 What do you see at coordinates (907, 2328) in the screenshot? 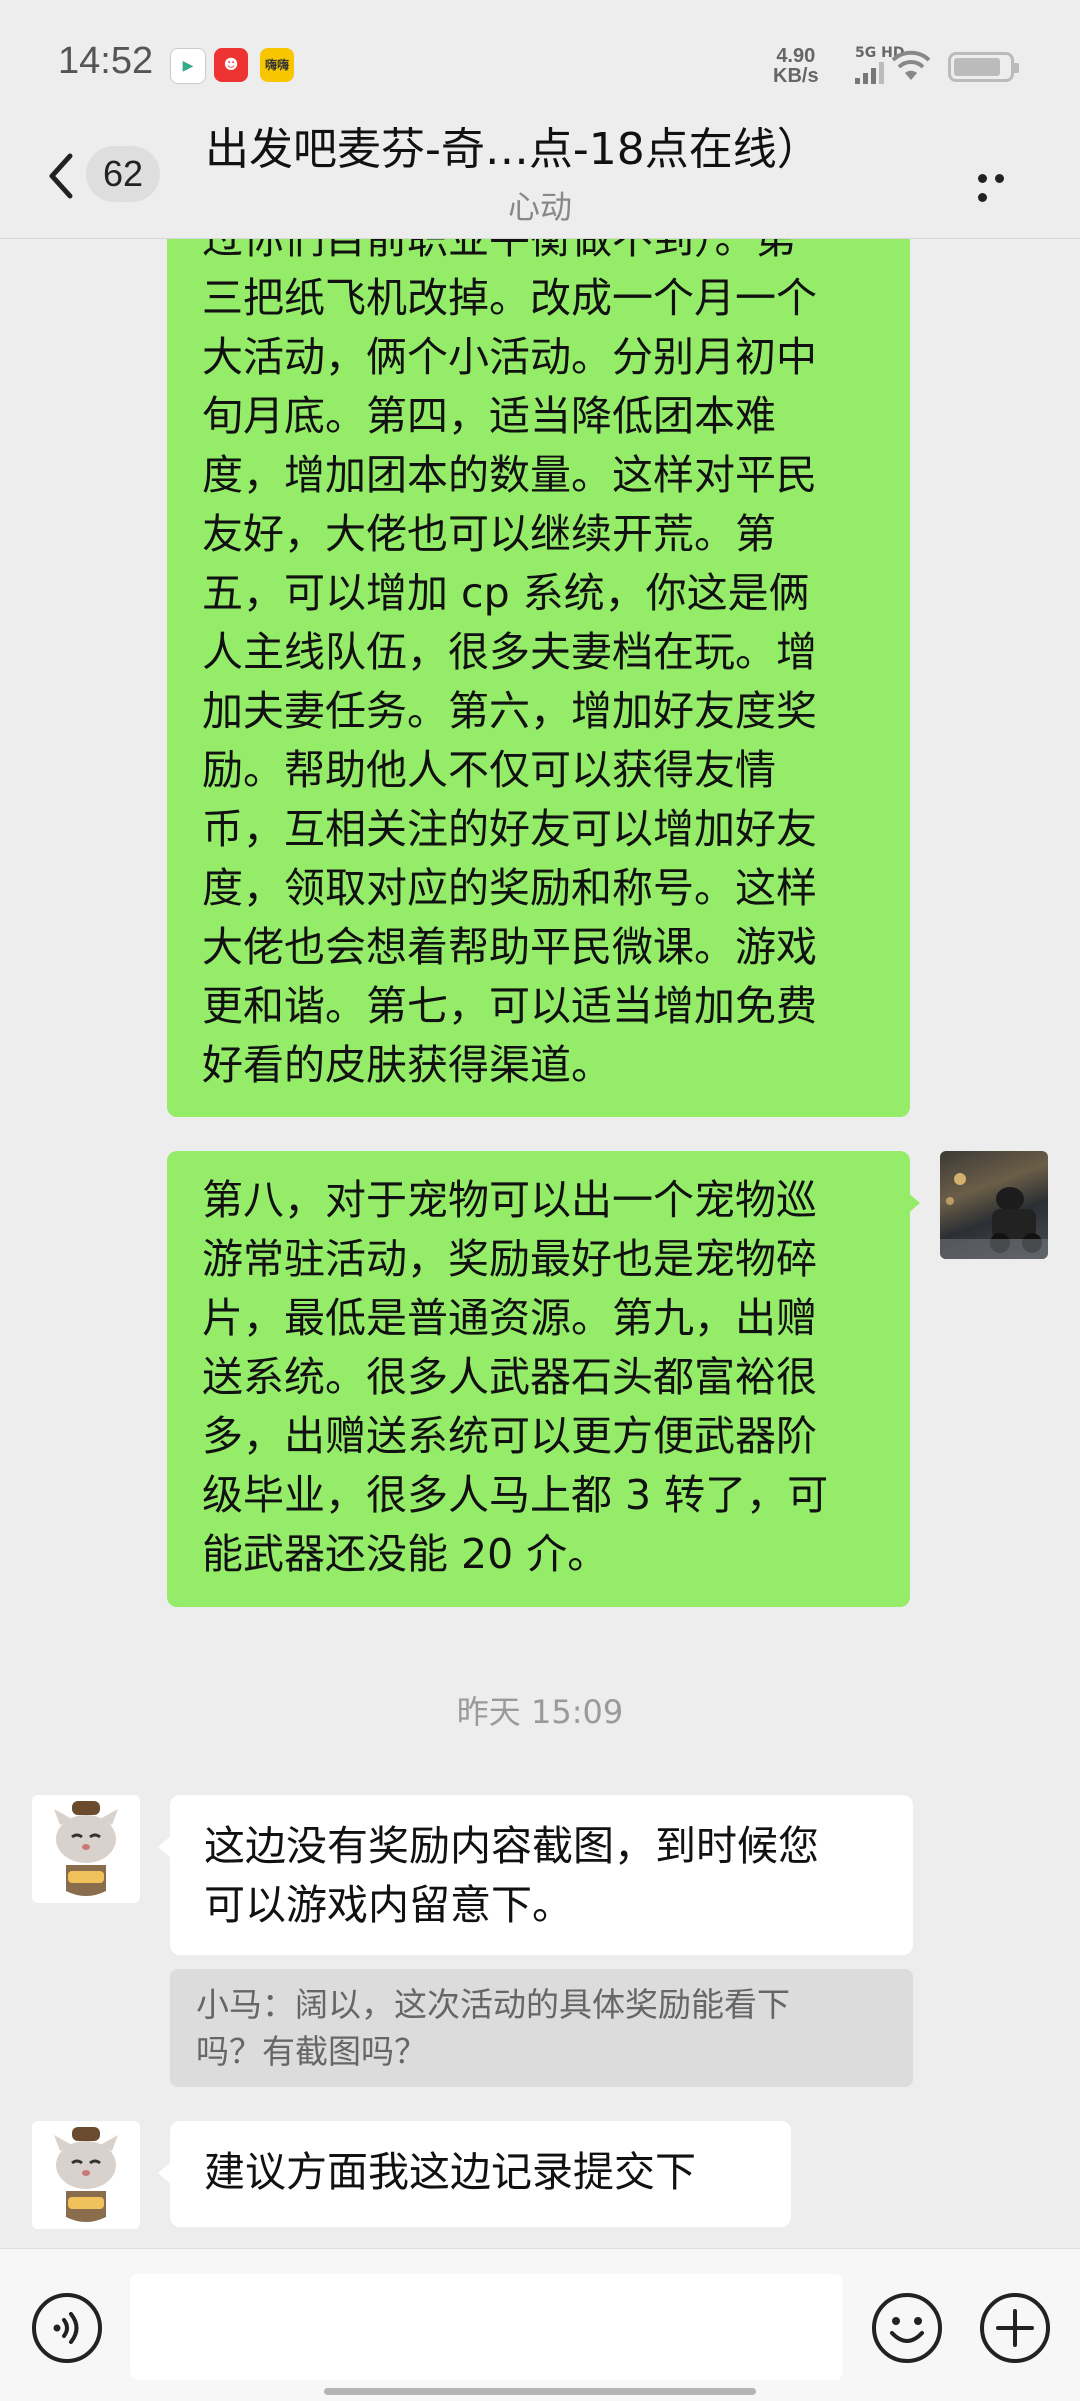
I see `emoji-icon` at bounding box center [907, 2328].